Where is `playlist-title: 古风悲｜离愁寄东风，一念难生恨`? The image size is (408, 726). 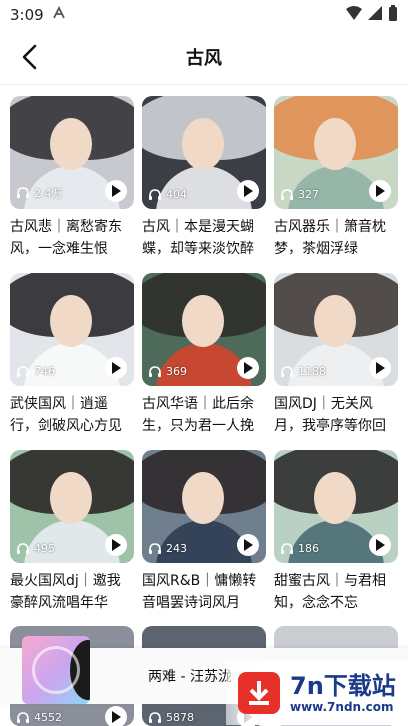 playlist-title: 古风悲｜离愁寄东风，一念难生恨 is located at coordinates (72, 238).